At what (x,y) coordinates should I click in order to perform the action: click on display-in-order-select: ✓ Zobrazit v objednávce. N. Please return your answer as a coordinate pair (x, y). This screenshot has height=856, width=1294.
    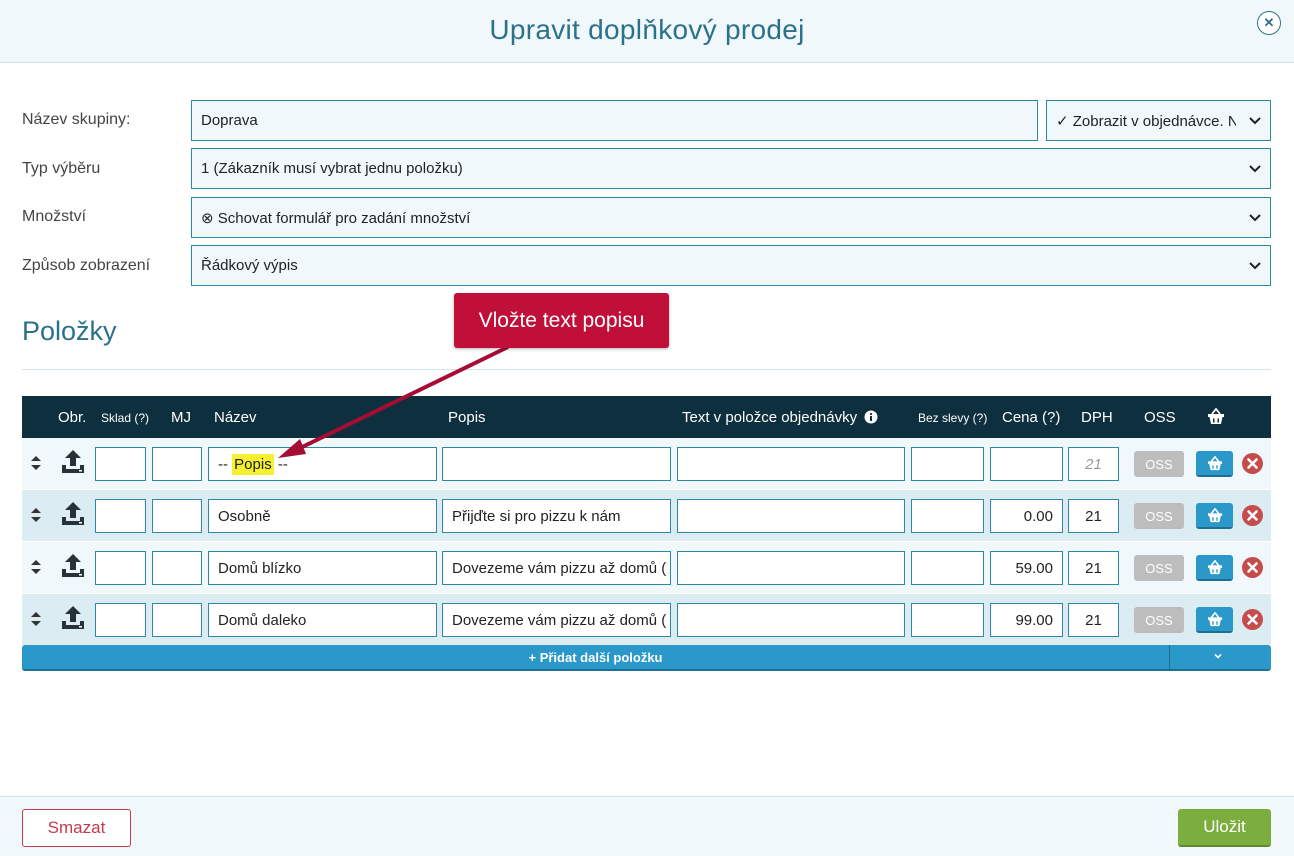
    Looking at the image, I should click on (1158, 120).